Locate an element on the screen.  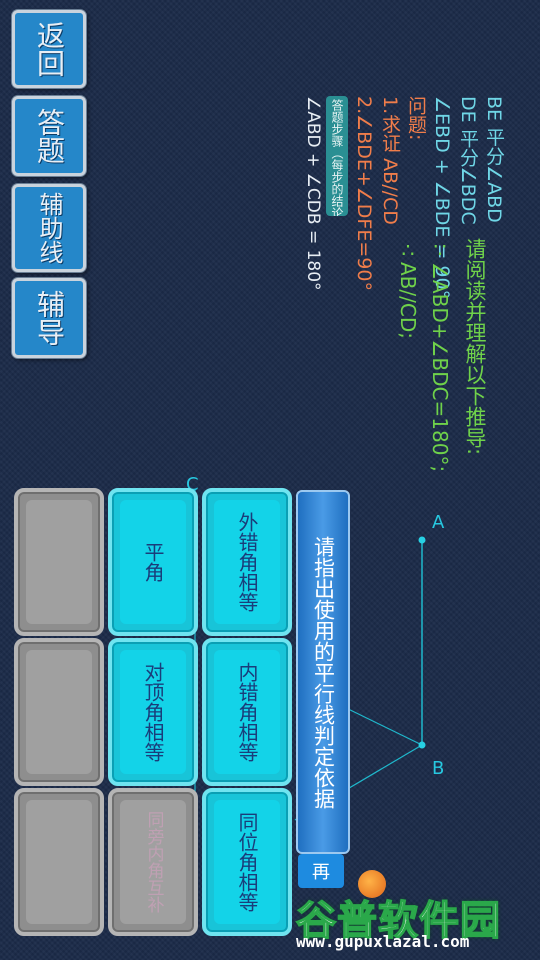
step-2: 2.∠BDE+∠DFE=90° is located at coordinates (364, 193).